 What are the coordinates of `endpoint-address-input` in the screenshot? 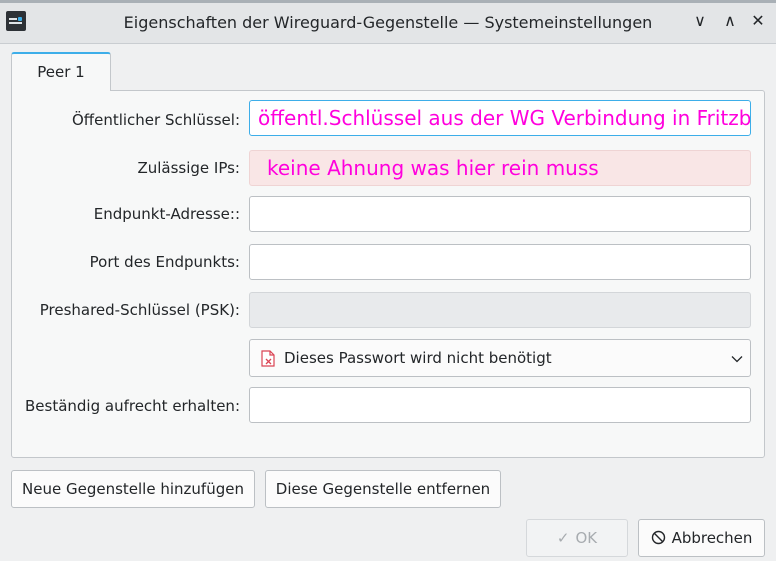 It's located at (500, 214).